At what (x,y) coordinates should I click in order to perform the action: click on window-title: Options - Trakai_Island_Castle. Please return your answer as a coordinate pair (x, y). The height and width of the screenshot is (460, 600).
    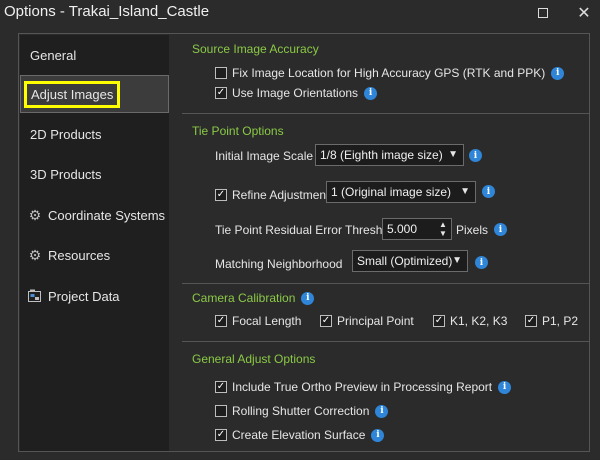
    Looking at the image, I should click on (107, 11).